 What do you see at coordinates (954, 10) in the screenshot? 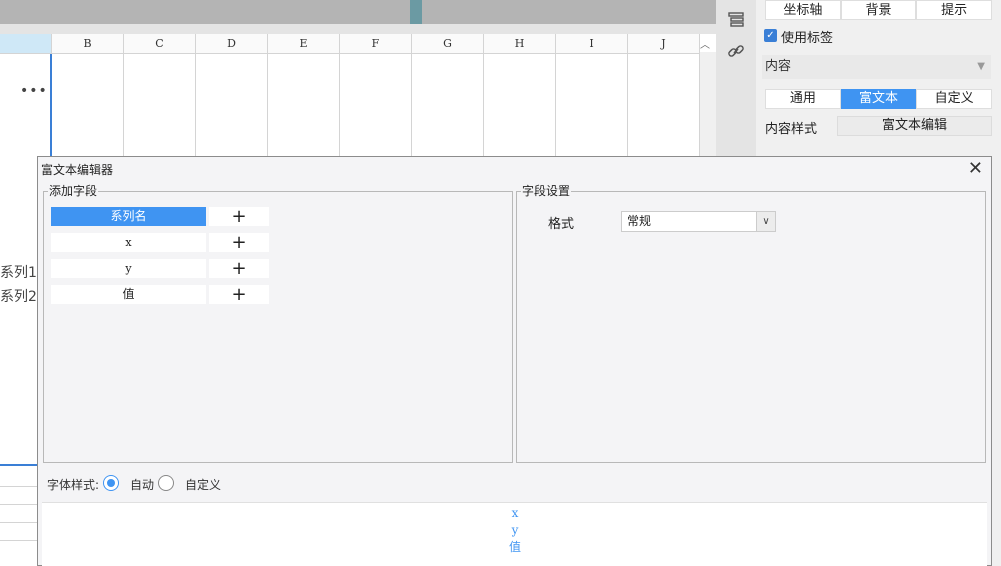
I see `tab-tooltip: 提示` at bounding box center [954, 10].